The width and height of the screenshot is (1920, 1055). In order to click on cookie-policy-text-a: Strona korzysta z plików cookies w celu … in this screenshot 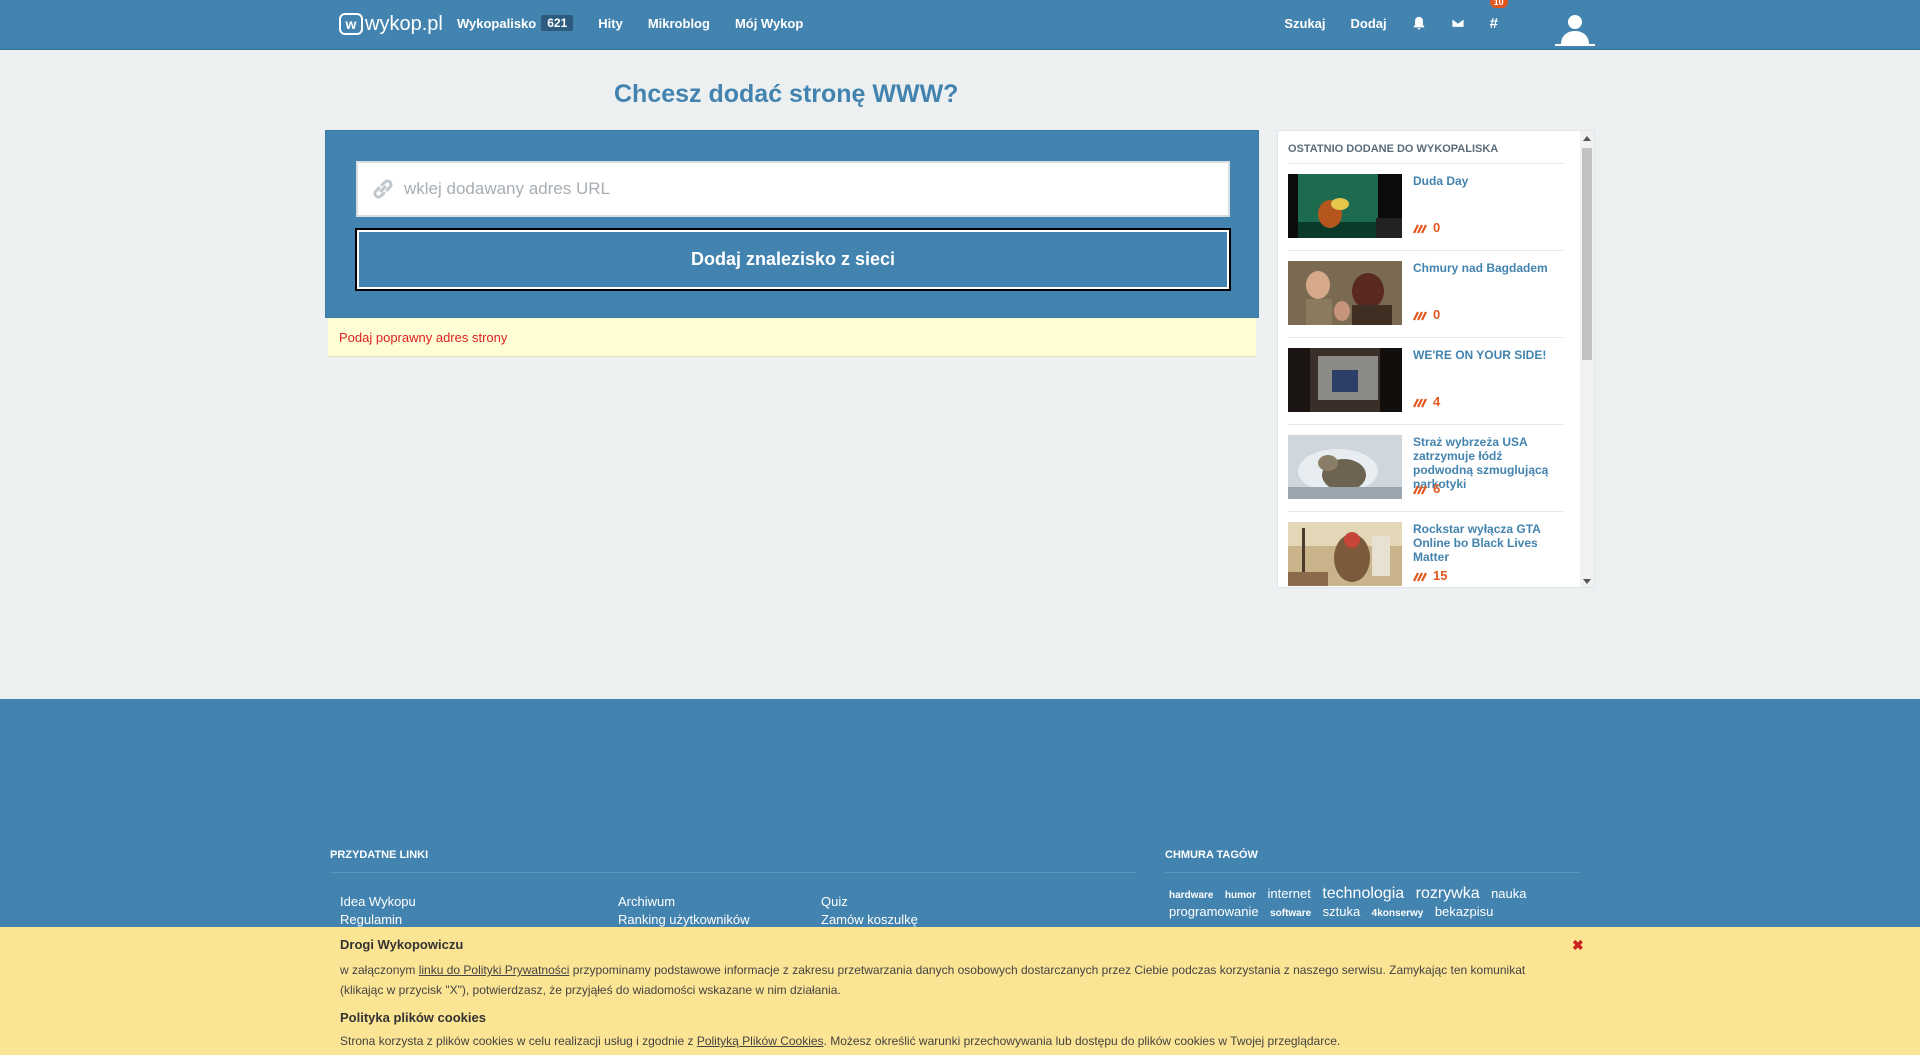, I will do `click(518, 1041)`.